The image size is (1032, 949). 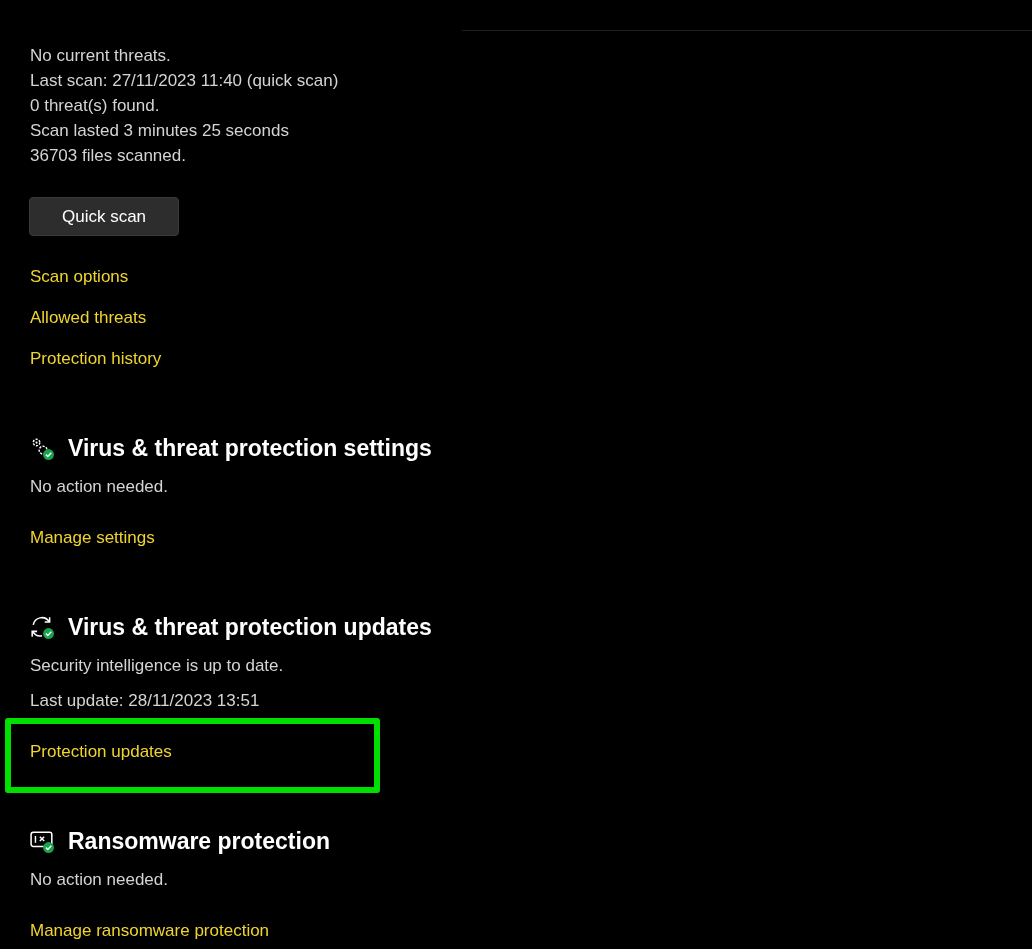 What do you see at coordinates (42, 448) in the screenshot?
I see `gears-icon` at bounding box center [42, 448].